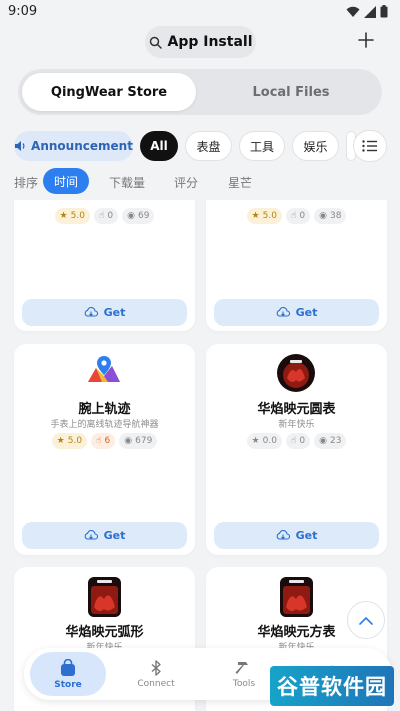 Image resolution: width=400 pixels, height=711 pixels. What do you see at coordinates (241, 667) in the screenshot?
I see `hammer-icon` at bounding box center [241, 667].